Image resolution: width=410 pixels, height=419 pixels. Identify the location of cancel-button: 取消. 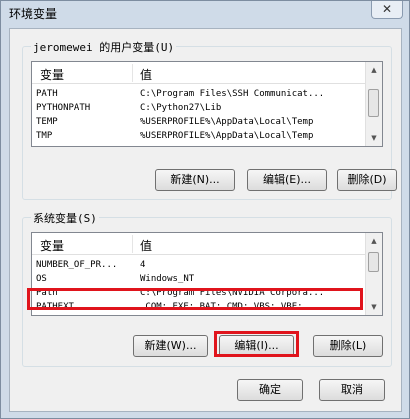
(352, 390).